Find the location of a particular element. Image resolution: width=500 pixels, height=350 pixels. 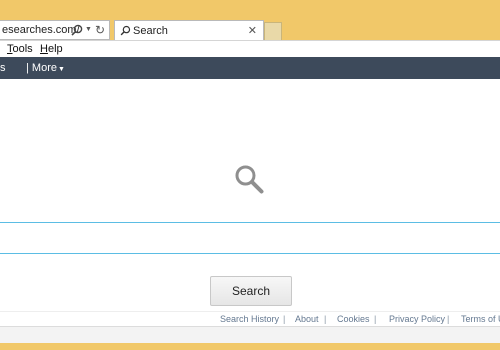

close-icon: ✕ is located at coordinates (252, 31).